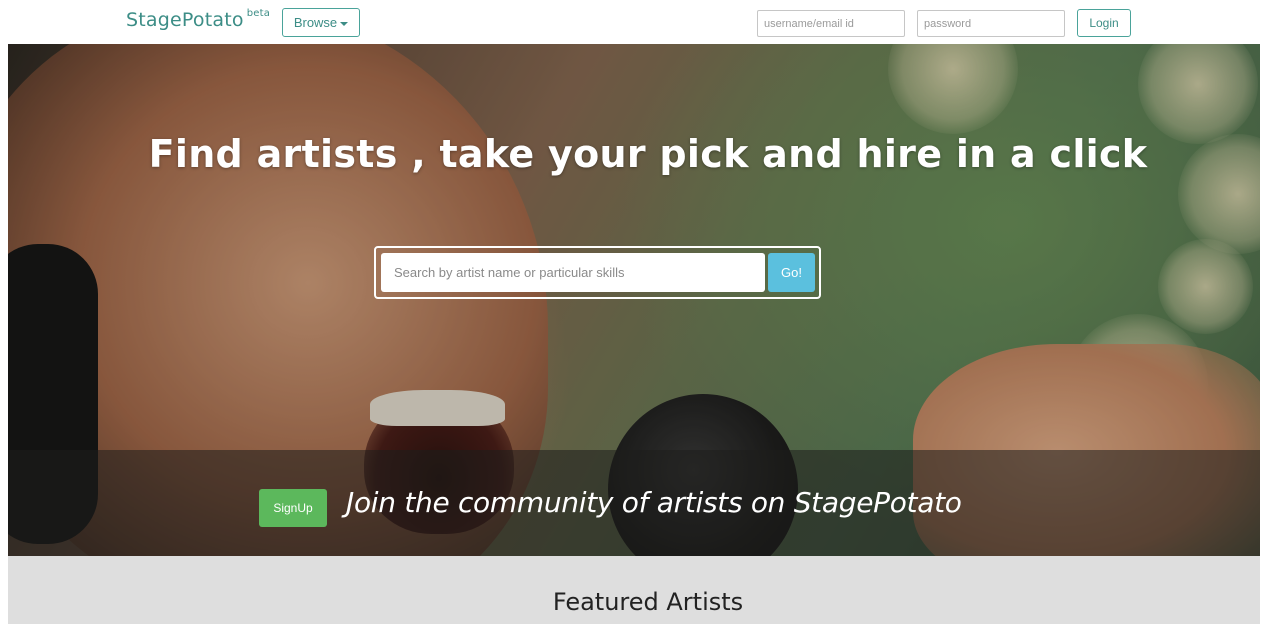 Image resolution: width=1268 pixels, height=624 pixels. I want to click on password-input, so click(991, 23).